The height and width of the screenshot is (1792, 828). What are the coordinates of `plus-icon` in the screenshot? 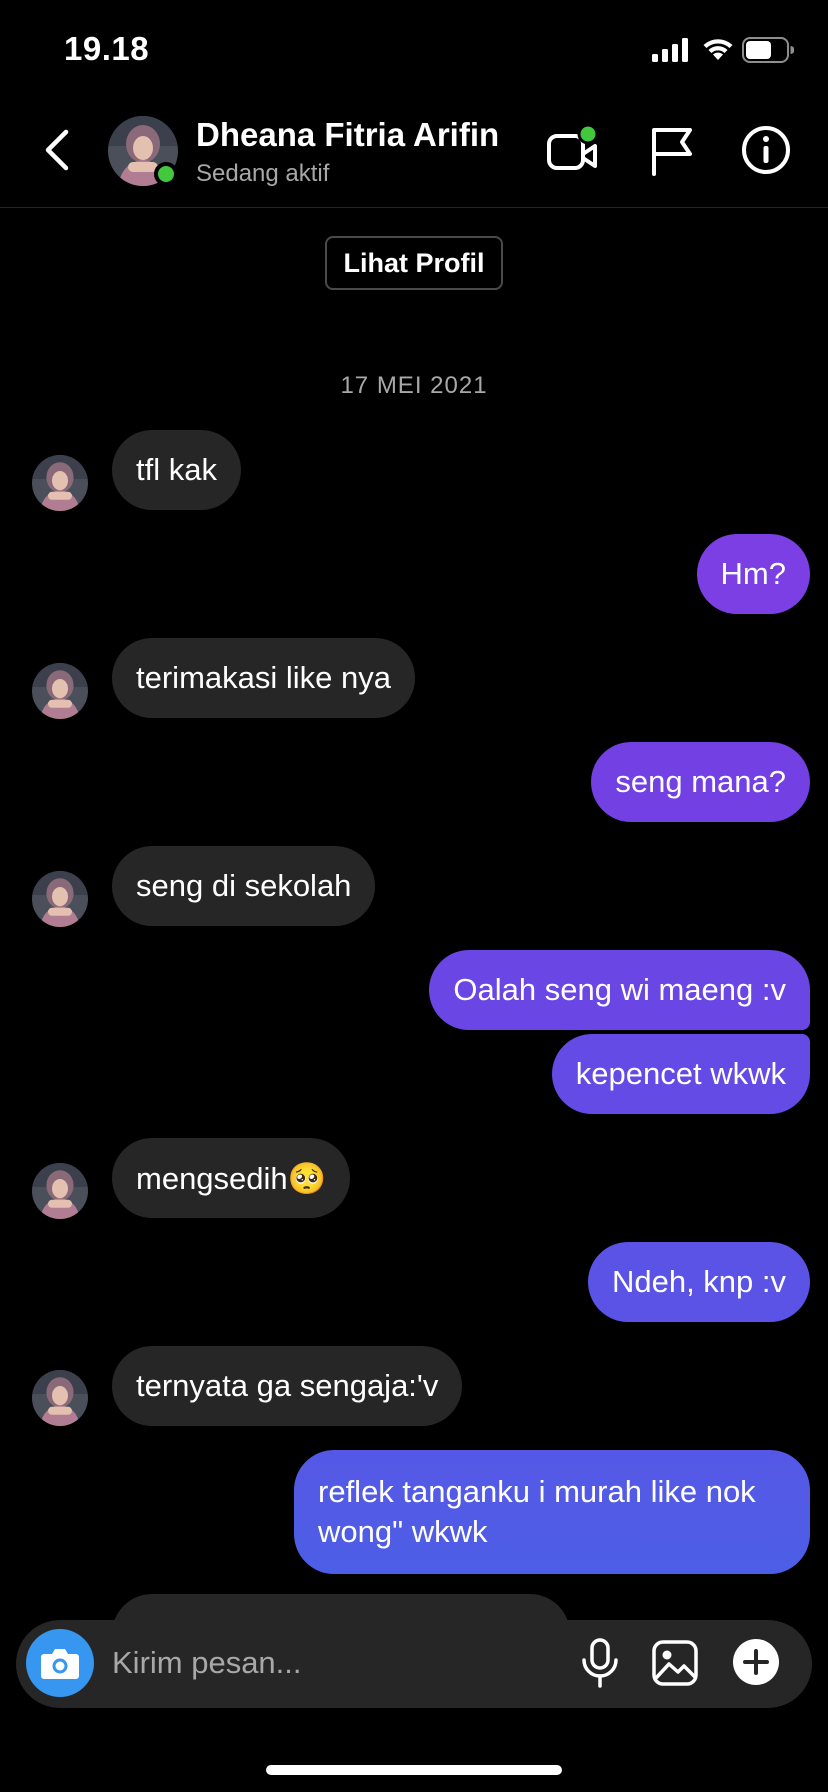 It's located at (756, 1662).